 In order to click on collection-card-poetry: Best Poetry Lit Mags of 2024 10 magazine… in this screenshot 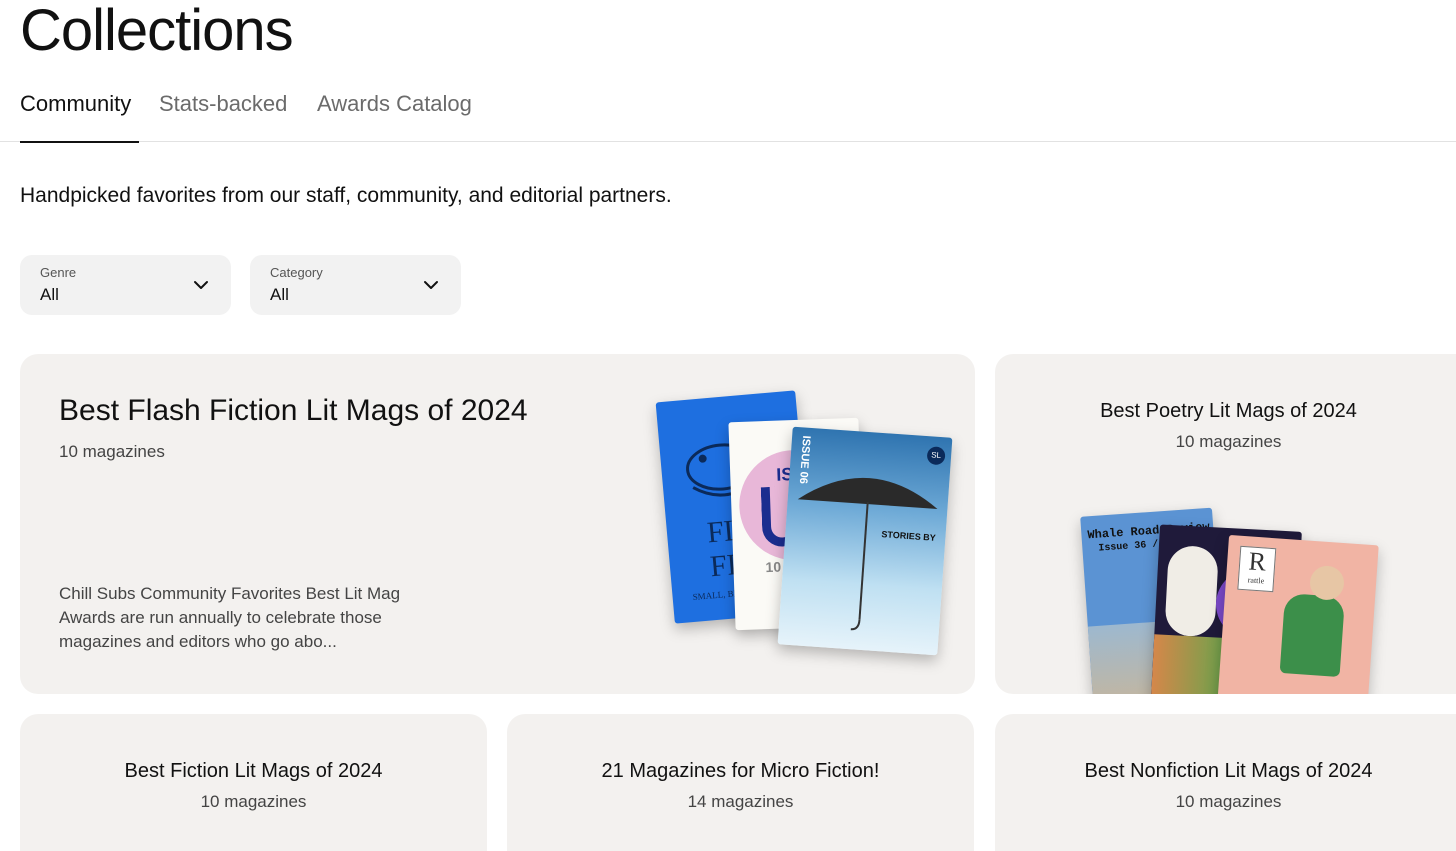, I will do `click(1225, 524)`.